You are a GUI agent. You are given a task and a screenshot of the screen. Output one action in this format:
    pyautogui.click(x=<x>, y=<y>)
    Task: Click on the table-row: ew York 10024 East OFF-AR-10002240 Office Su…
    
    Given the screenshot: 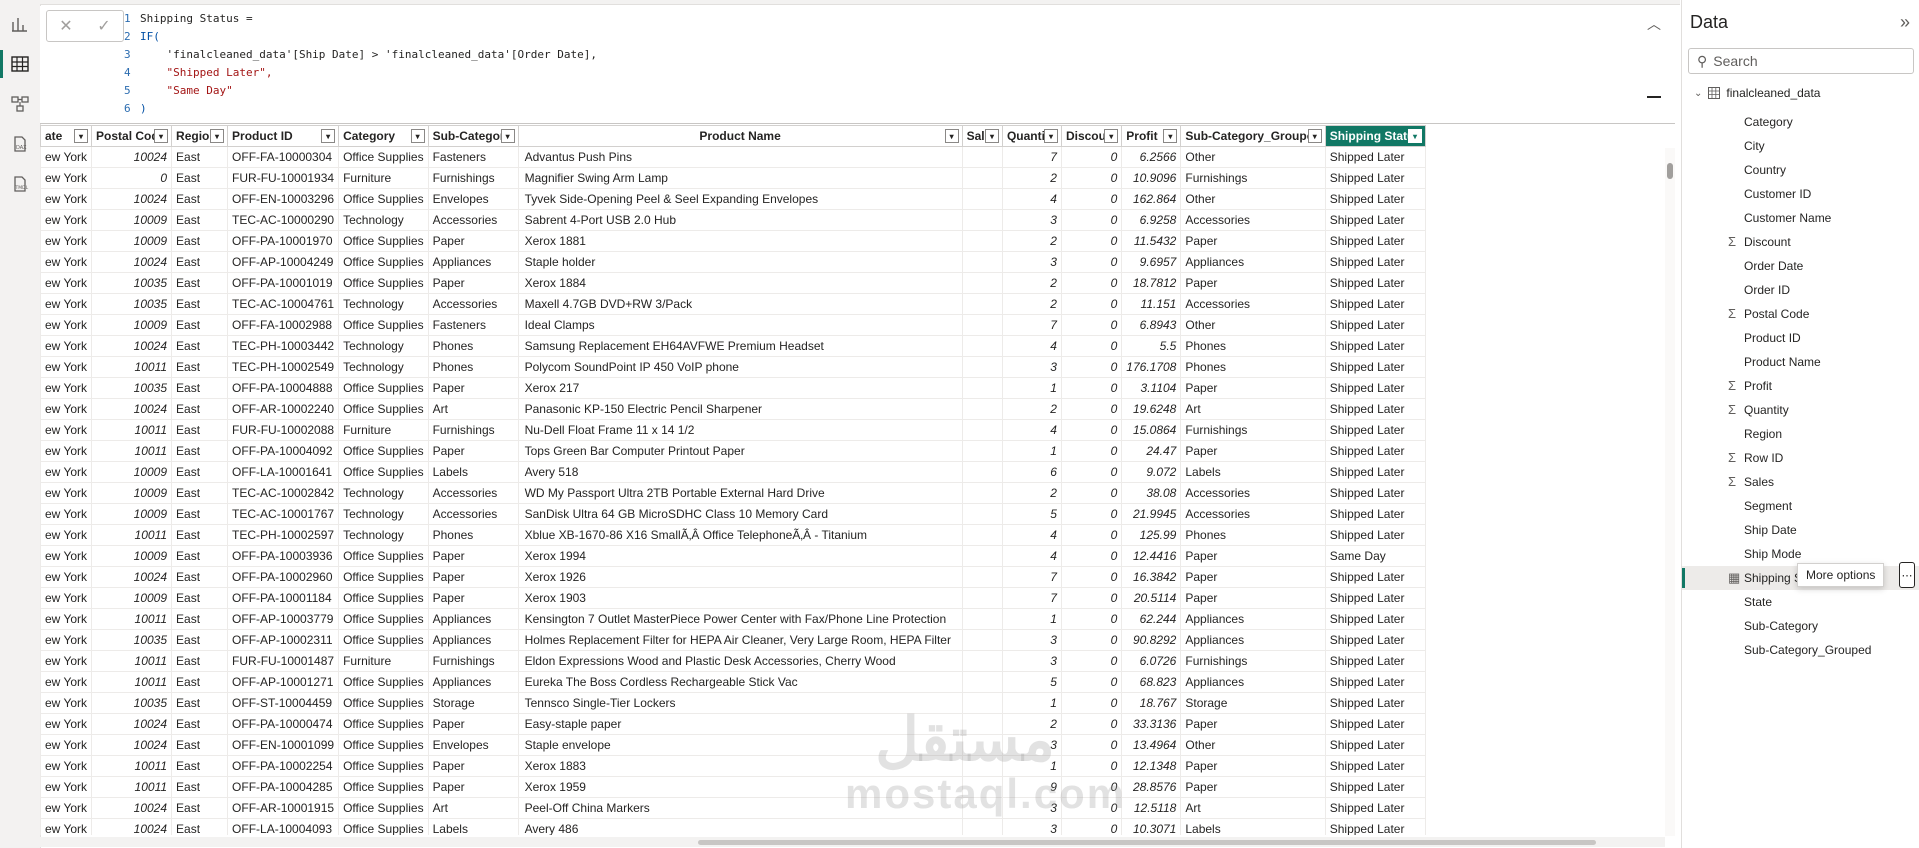 What is the action you would take?
    pyautogui.click(x=733, y=409)
    